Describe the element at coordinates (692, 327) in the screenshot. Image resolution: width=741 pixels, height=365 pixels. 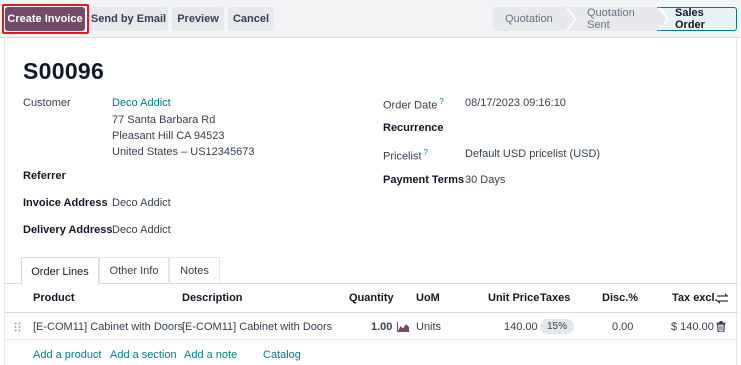
I see `cell-tax-excl: $ 140.00` at that location.